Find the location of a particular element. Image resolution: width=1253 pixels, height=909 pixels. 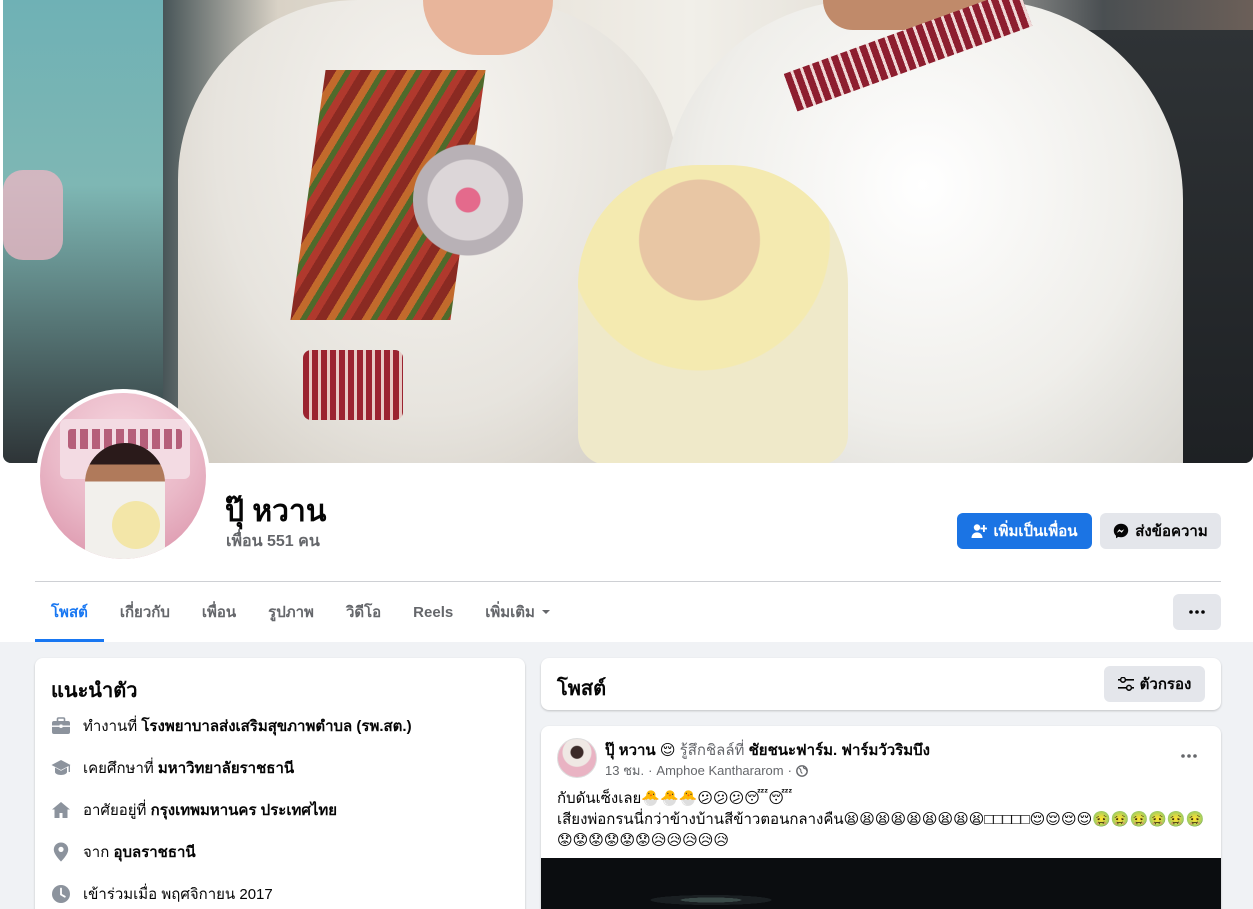

intro-prefix: เคยศึกษาที่ is located at coordinates (120, 768).